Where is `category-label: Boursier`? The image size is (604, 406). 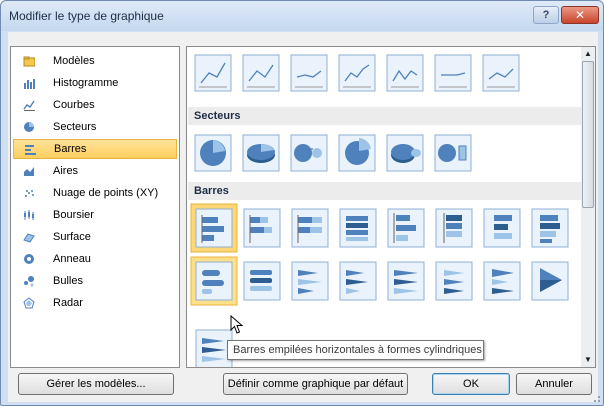 category-label: Boursier is located at coordinates (73, 215).